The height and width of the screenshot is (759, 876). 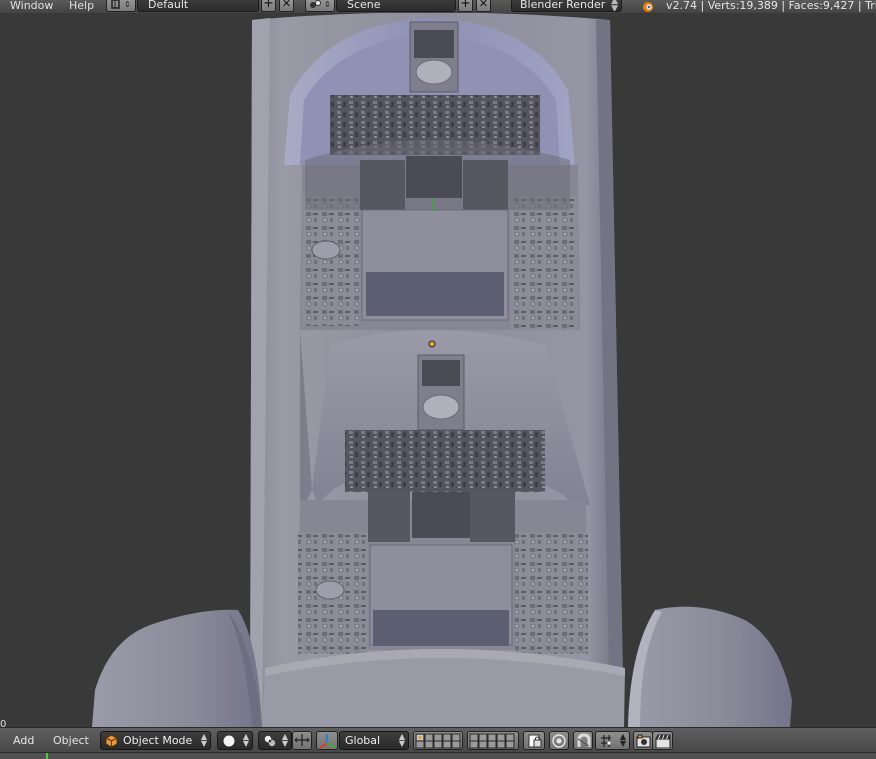 I want to click on screen-layout-select: Default, so click(x=198, y=6).